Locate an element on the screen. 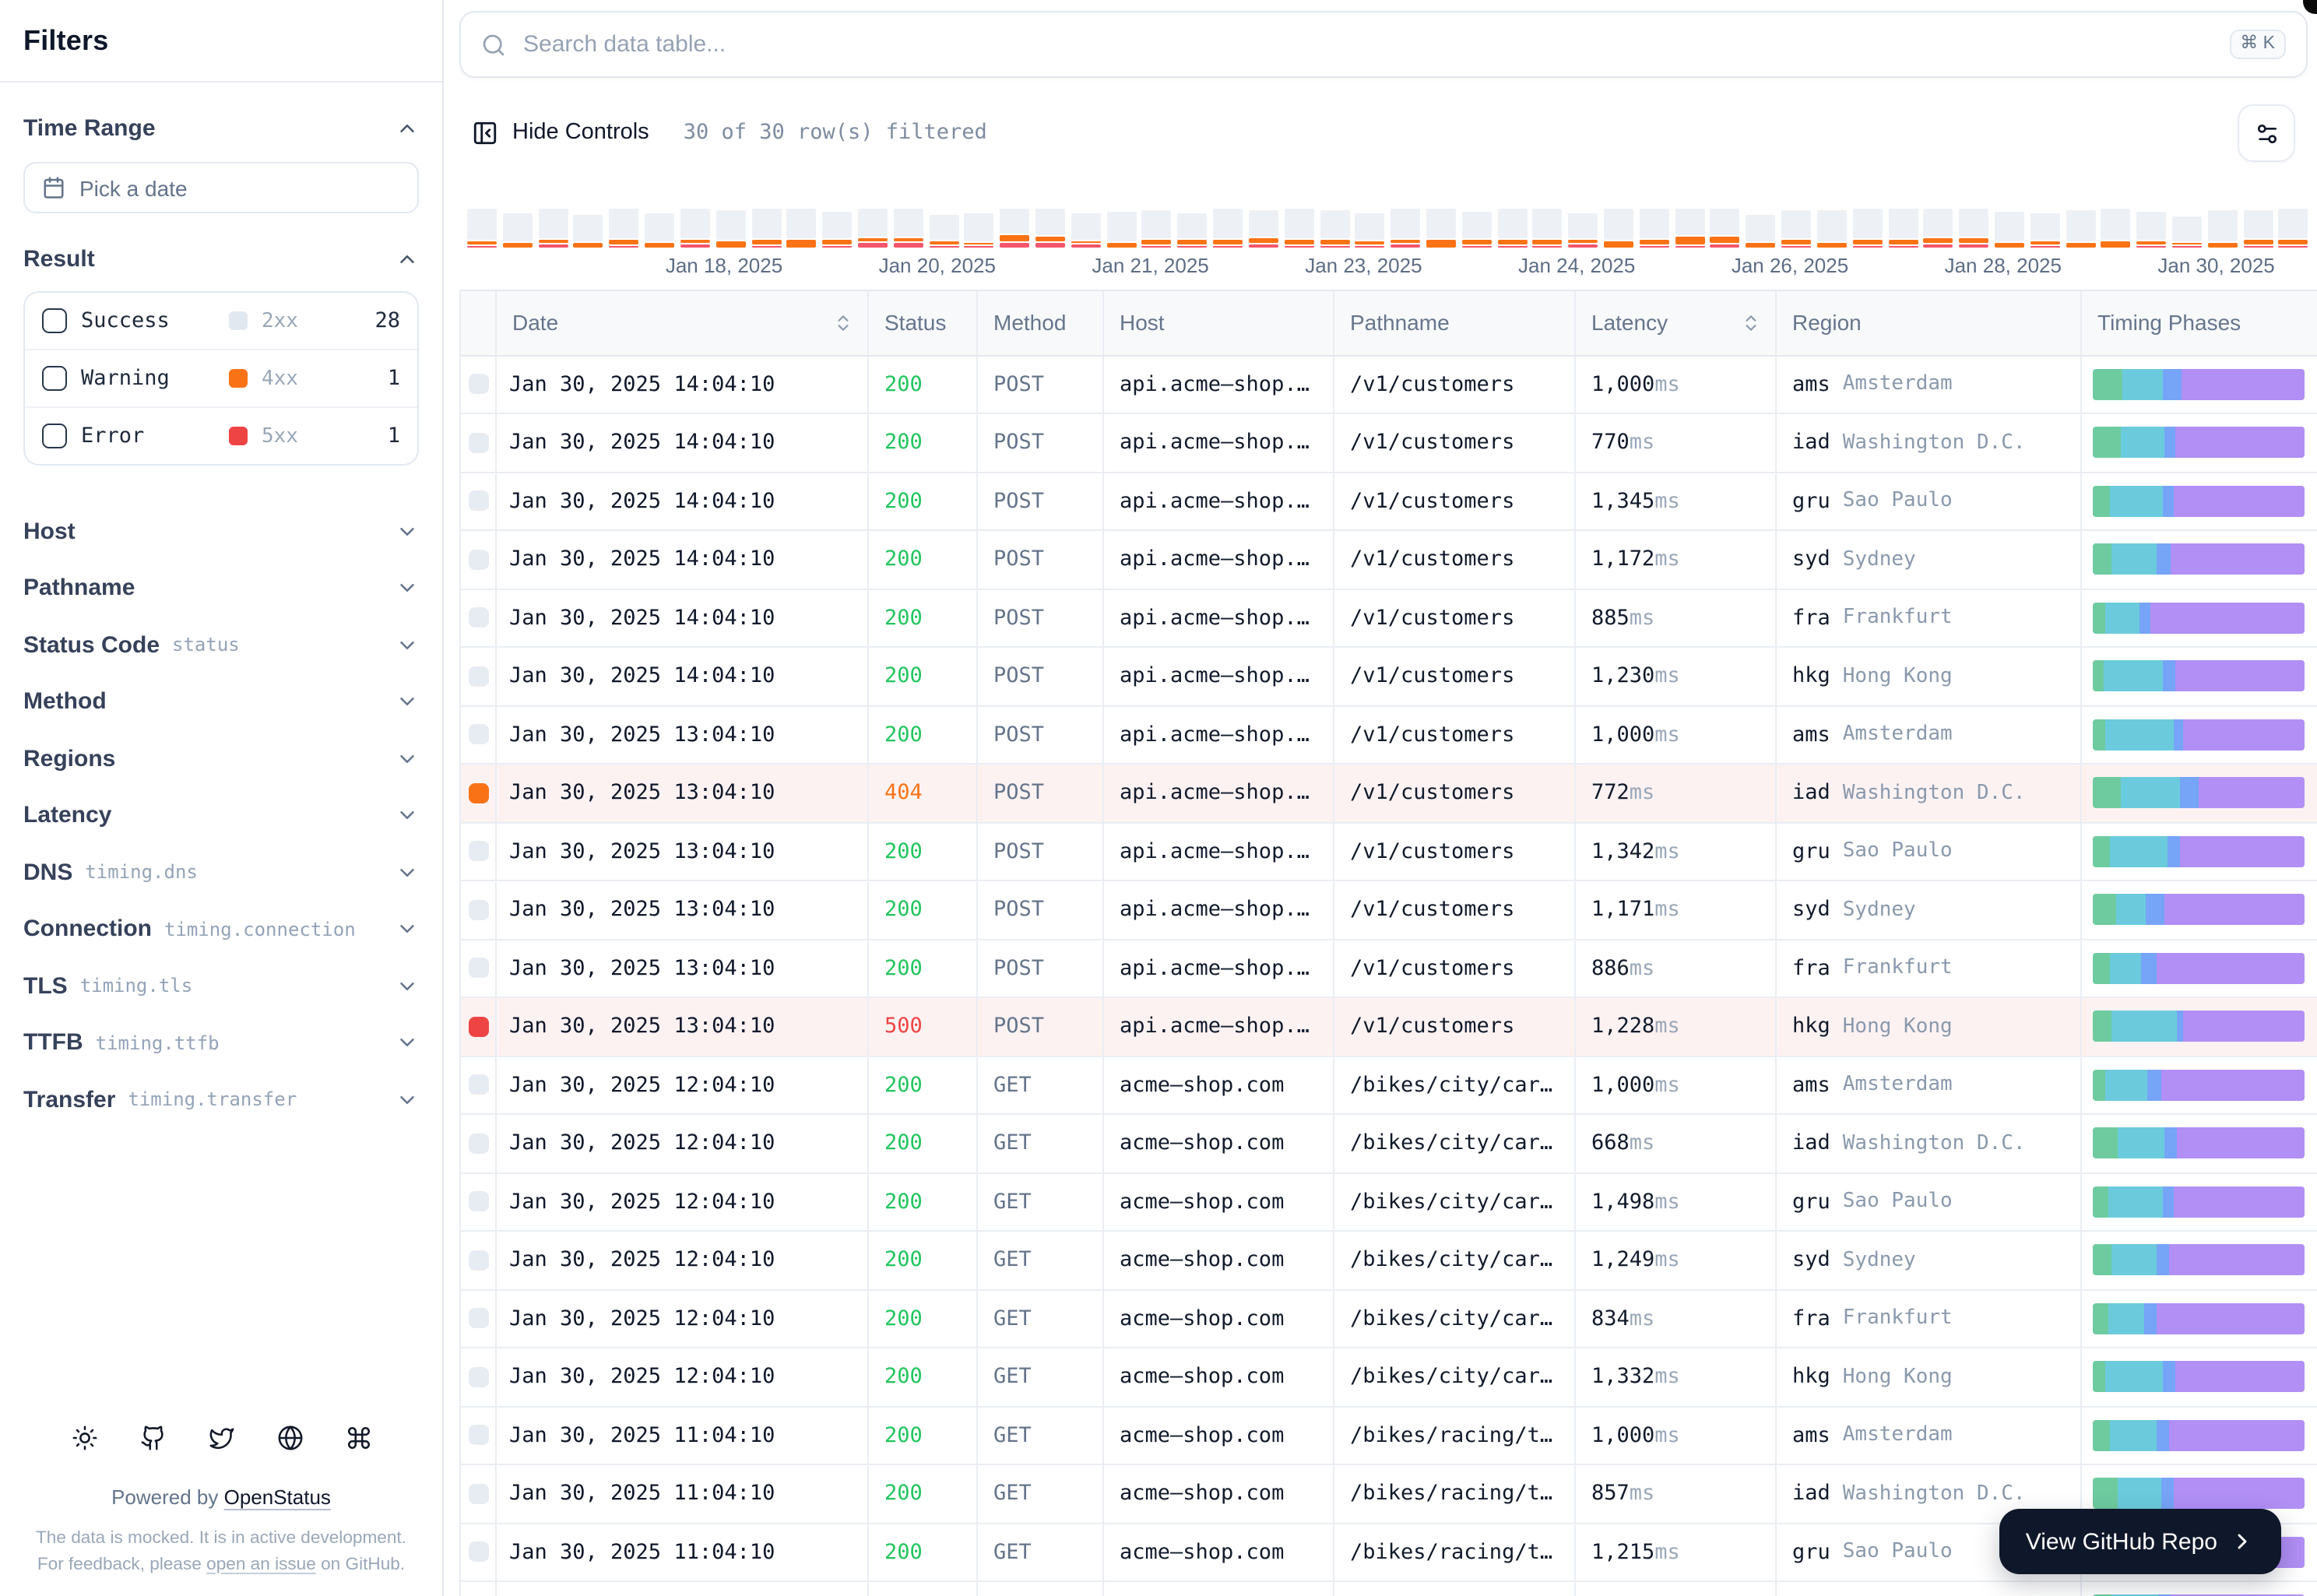 The image size is (2317, 1596). column-header-pathname: Pathname is located at coordinates (1455, 322).